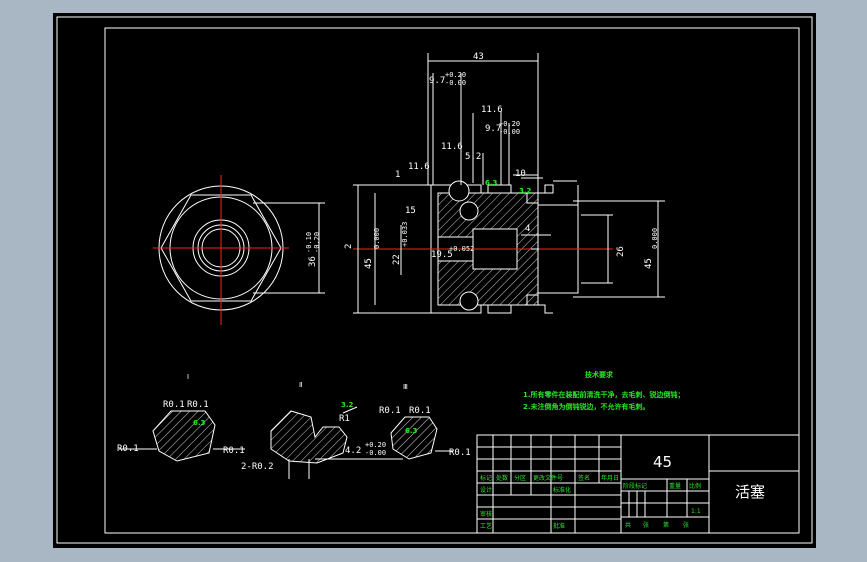 This screenshot has height=562, width=867. What do you see at coordinates (397, 259) in the screenshot?
I see `dim-22: 22` at bounding box center [397, 259].